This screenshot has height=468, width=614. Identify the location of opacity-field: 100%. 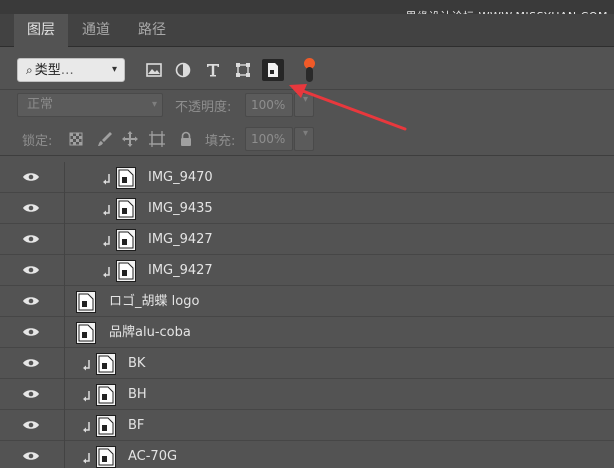
(269, 105).